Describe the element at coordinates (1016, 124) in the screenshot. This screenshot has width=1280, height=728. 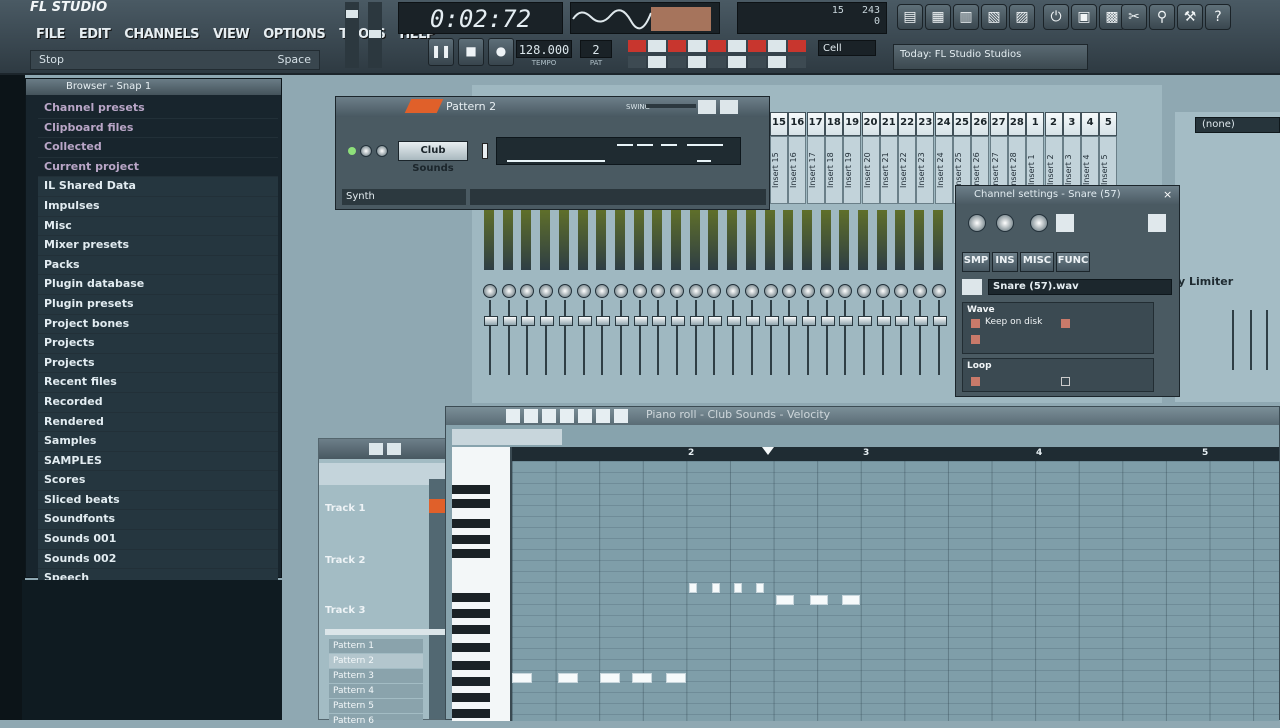
I see `mixer-insert-number: 28` at that location.